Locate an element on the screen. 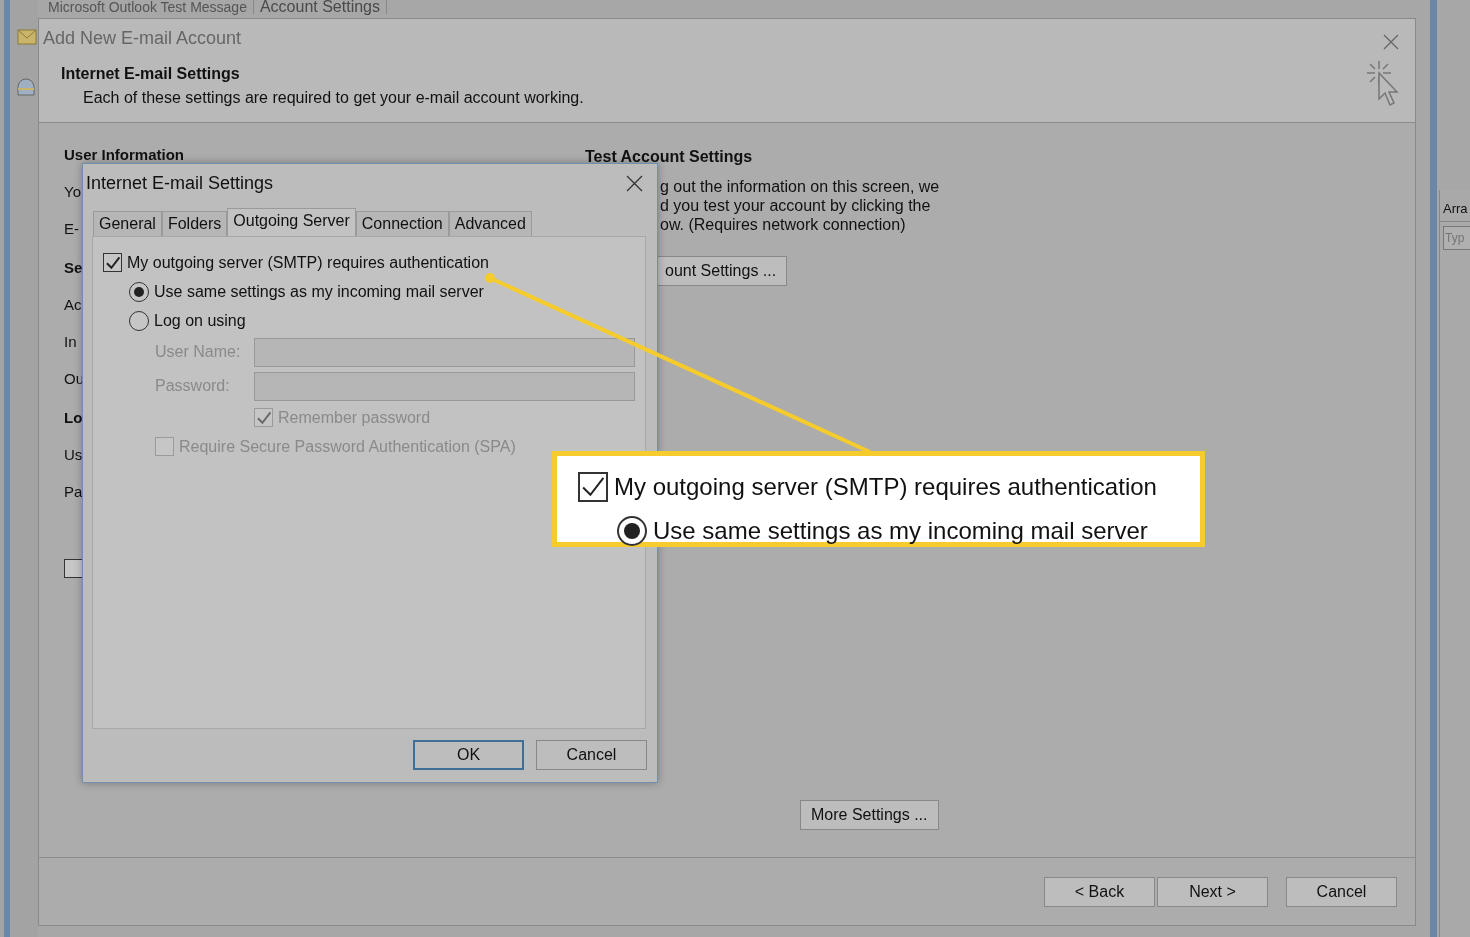  window-title: Internet E-mail Settings is located at coordinates (180, 183).